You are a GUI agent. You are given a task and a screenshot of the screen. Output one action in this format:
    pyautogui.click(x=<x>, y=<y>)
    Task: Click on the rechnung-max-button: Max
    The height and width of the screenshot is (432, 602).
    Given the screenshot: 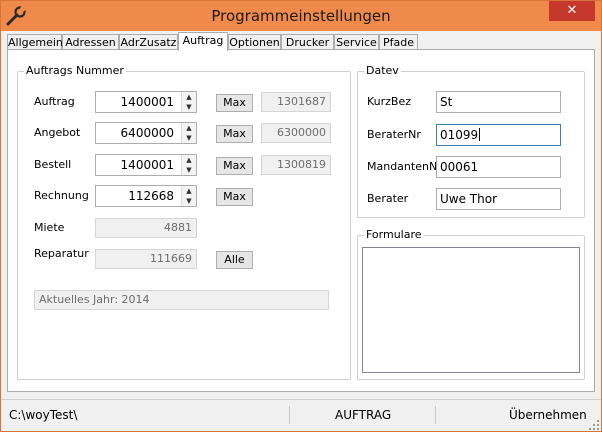 What is the action you would take?
    pyautogui.click(x=234, y=197)
    